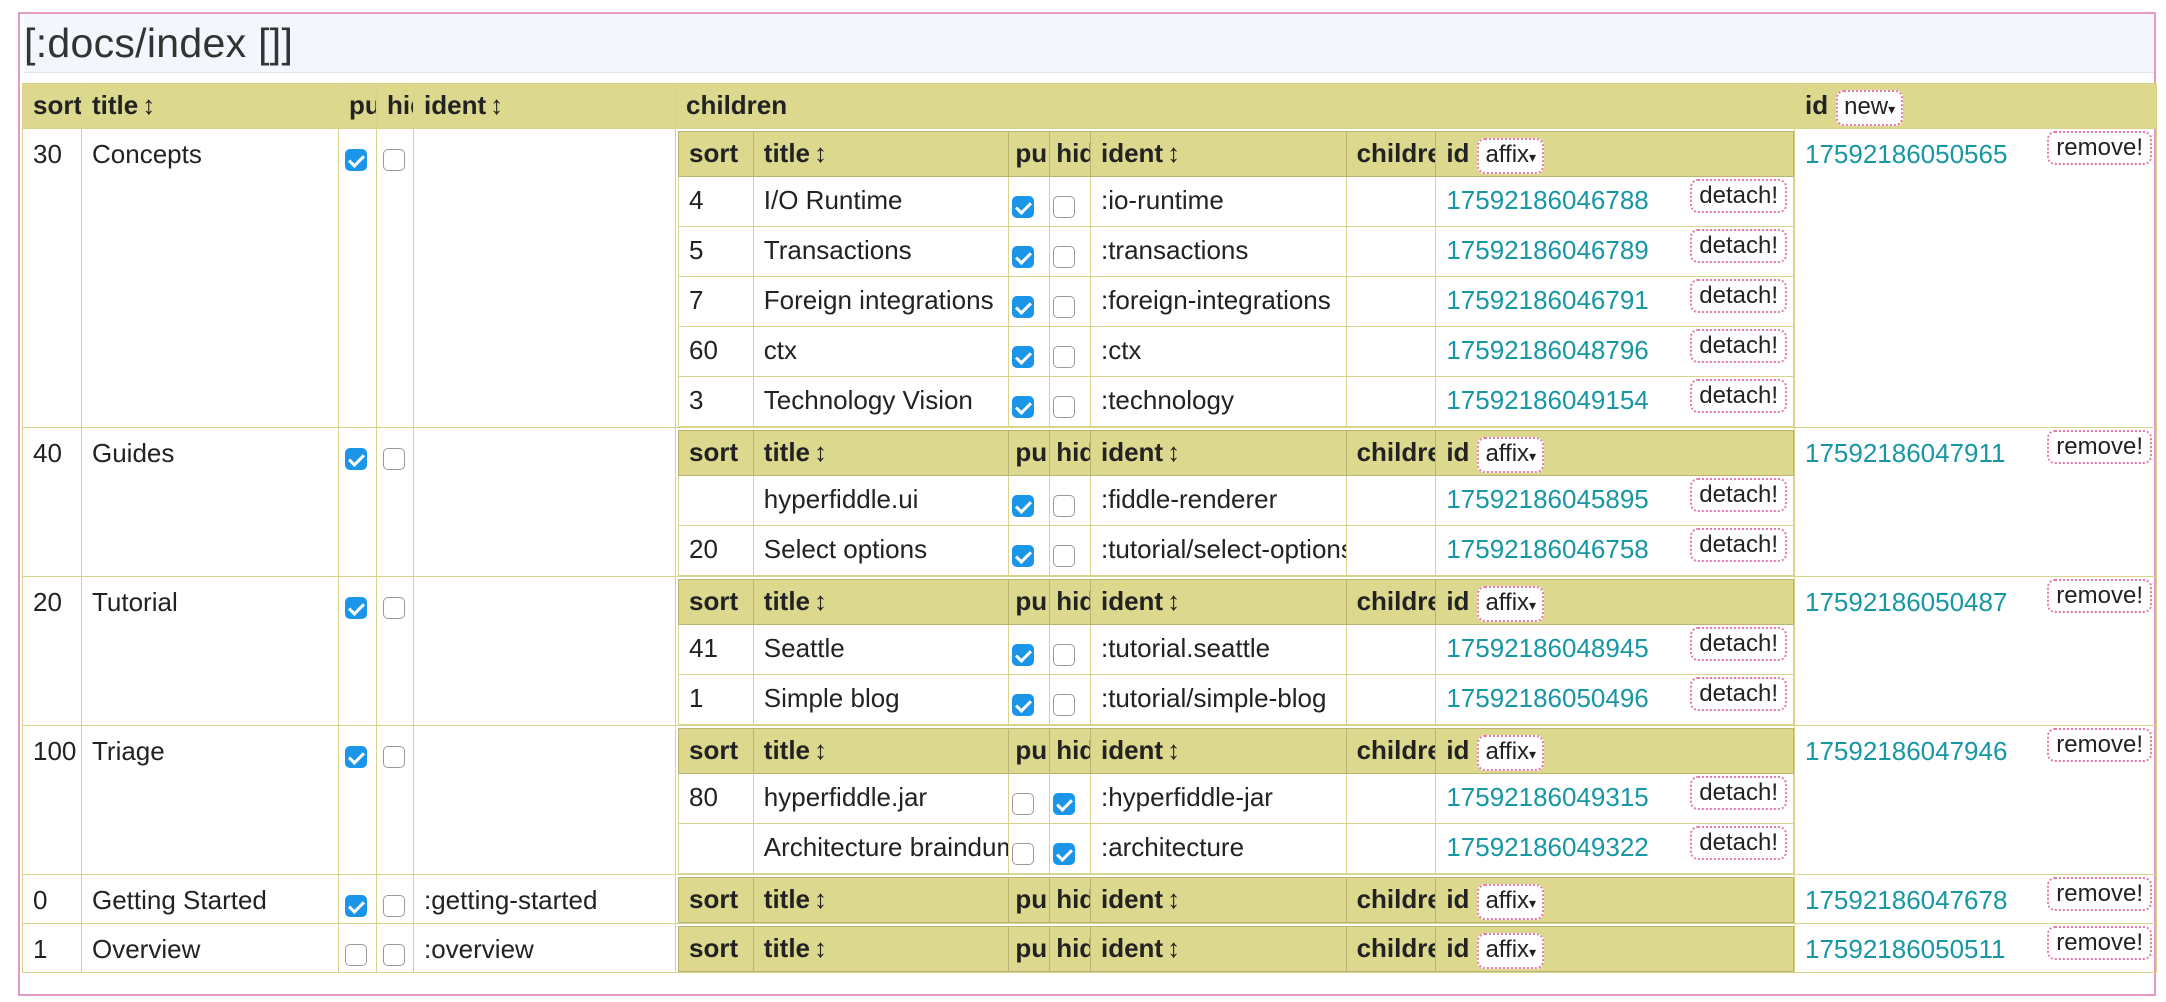 This screenshot has height=1002, width=2166. Describe the element at coordinates (1906, 602) in the screenshot. I see `row-id-link: 17592186050487` at that location.